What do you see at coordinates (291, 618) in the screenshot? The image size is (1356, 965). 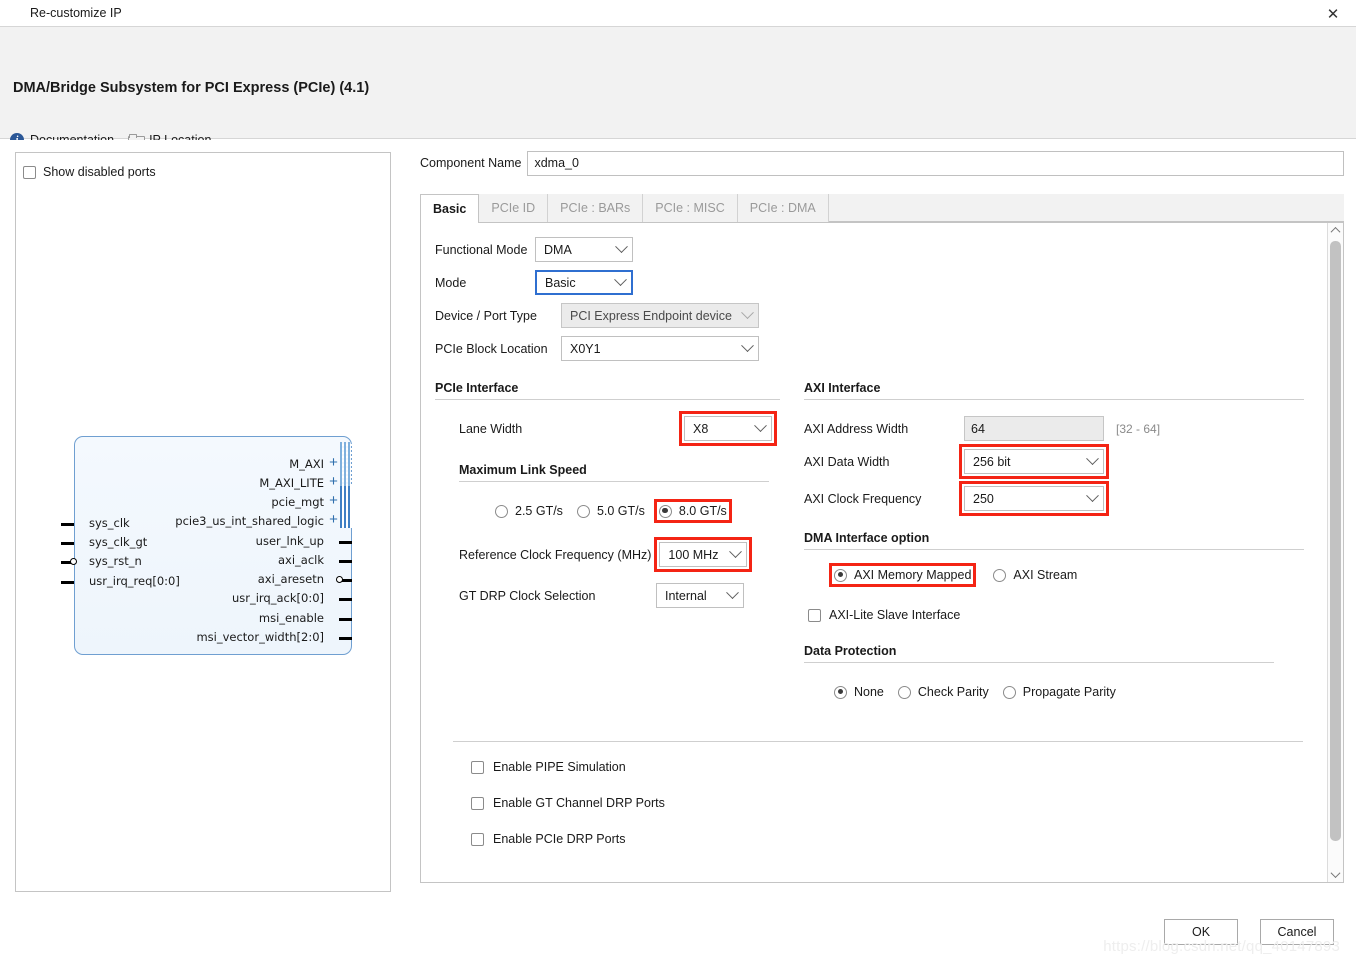 I see `port-label-msi-enable: msi_enable` at bounding box center [291, 618].